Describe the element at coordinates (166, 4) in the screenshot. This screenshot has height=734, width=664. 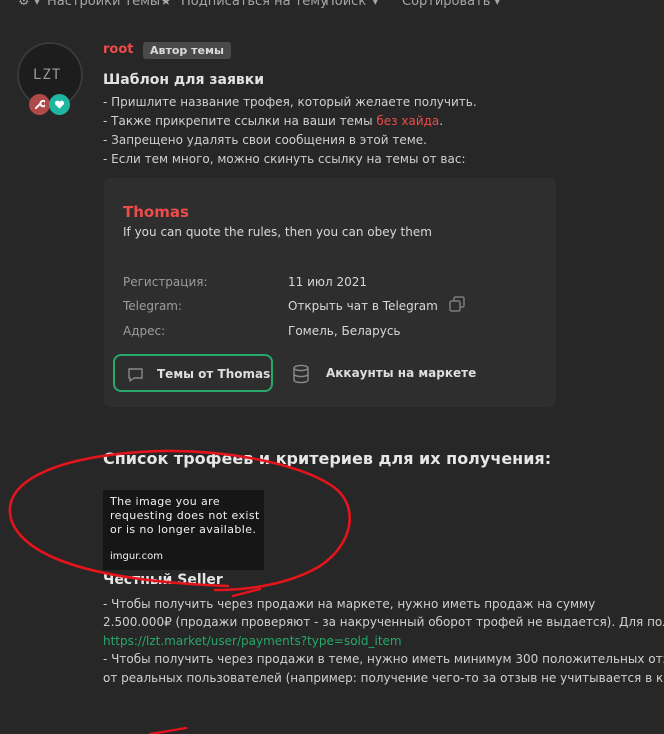
I see `star-icon: ★` at that location.